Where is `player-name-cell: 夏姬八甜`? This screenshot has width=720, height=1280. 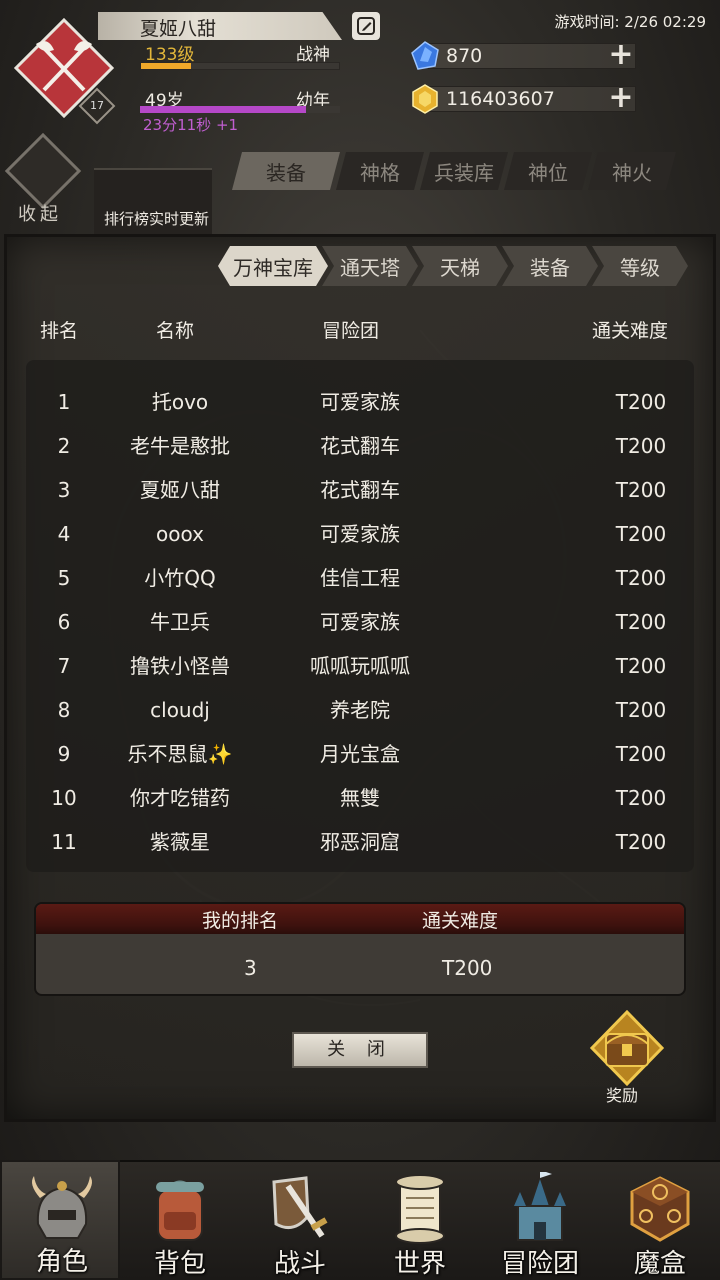
player-name-cell: 夏姬八甜 is located at coordinates (180, 490).